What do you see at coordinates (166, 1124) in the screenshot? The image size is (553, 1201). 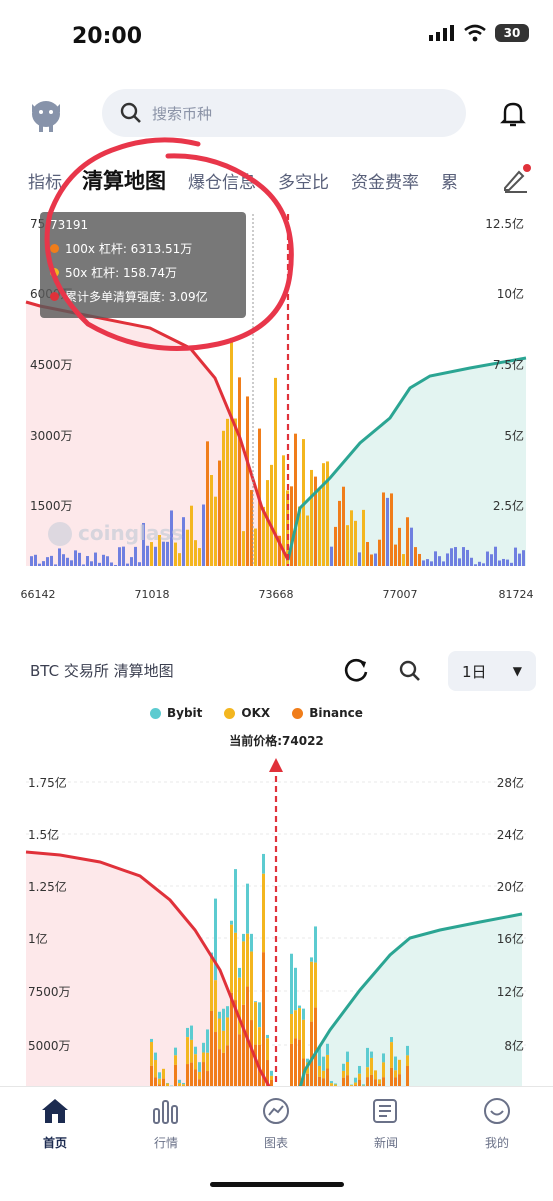 I see `nav-market: 行情` at bounding box center [166, 1124].